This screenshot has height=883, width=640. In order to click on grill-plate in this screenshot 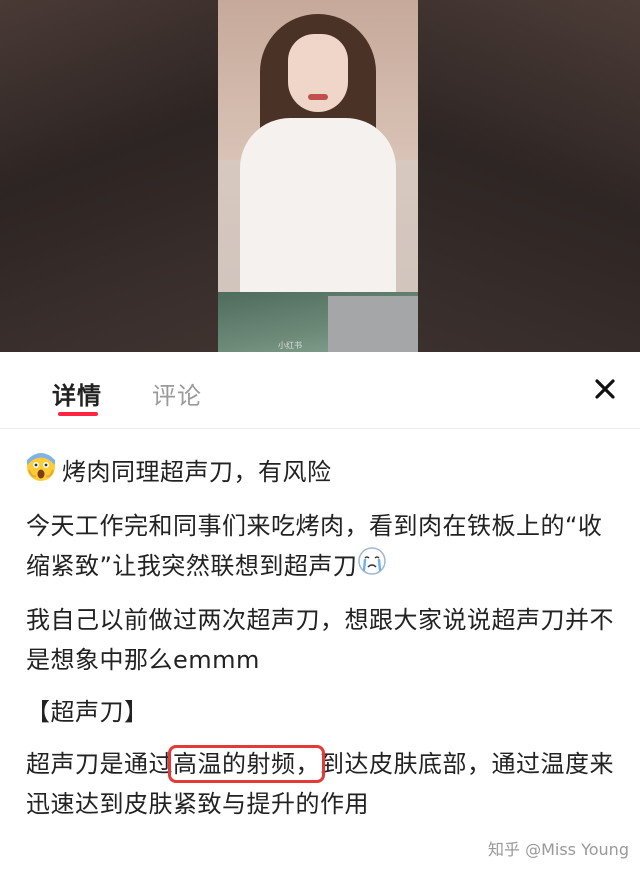, I will do `click(373, 324)`.